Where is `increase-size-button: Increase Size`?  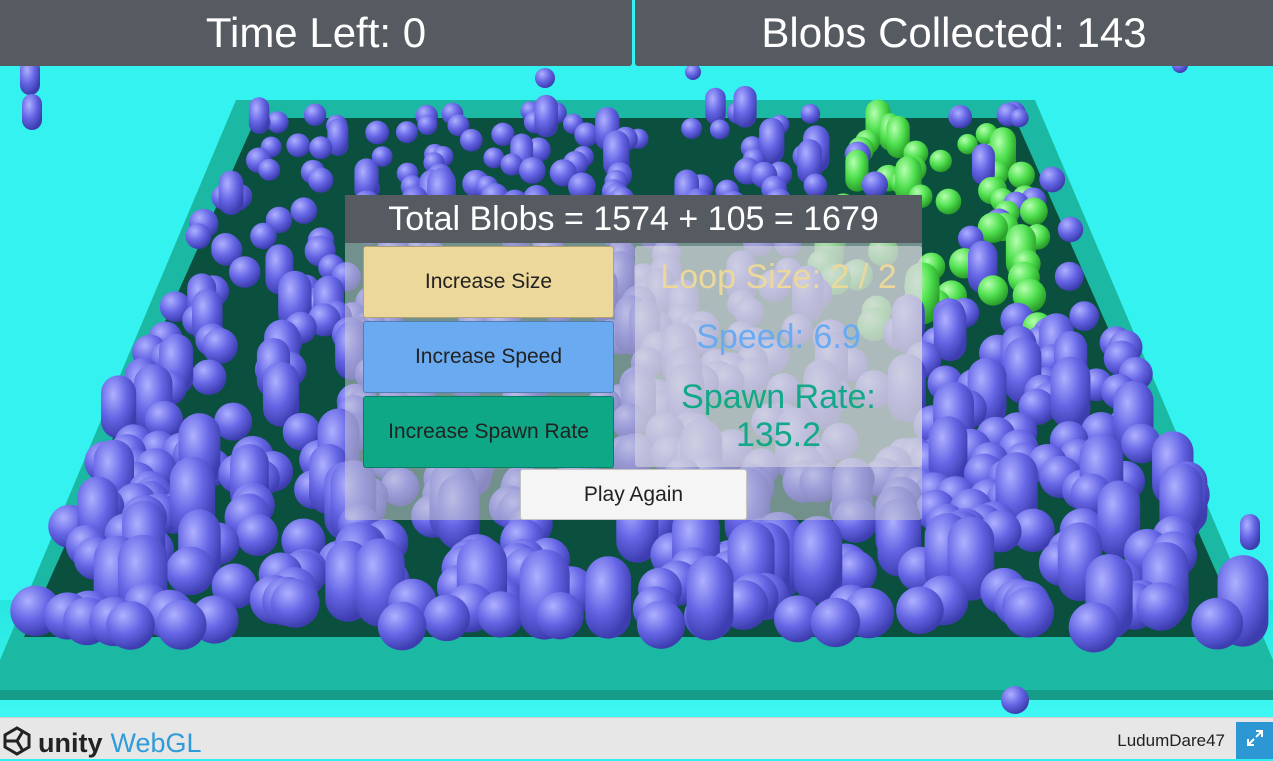
increase-size-button: Increase Size is located at coordinates (488, 282).